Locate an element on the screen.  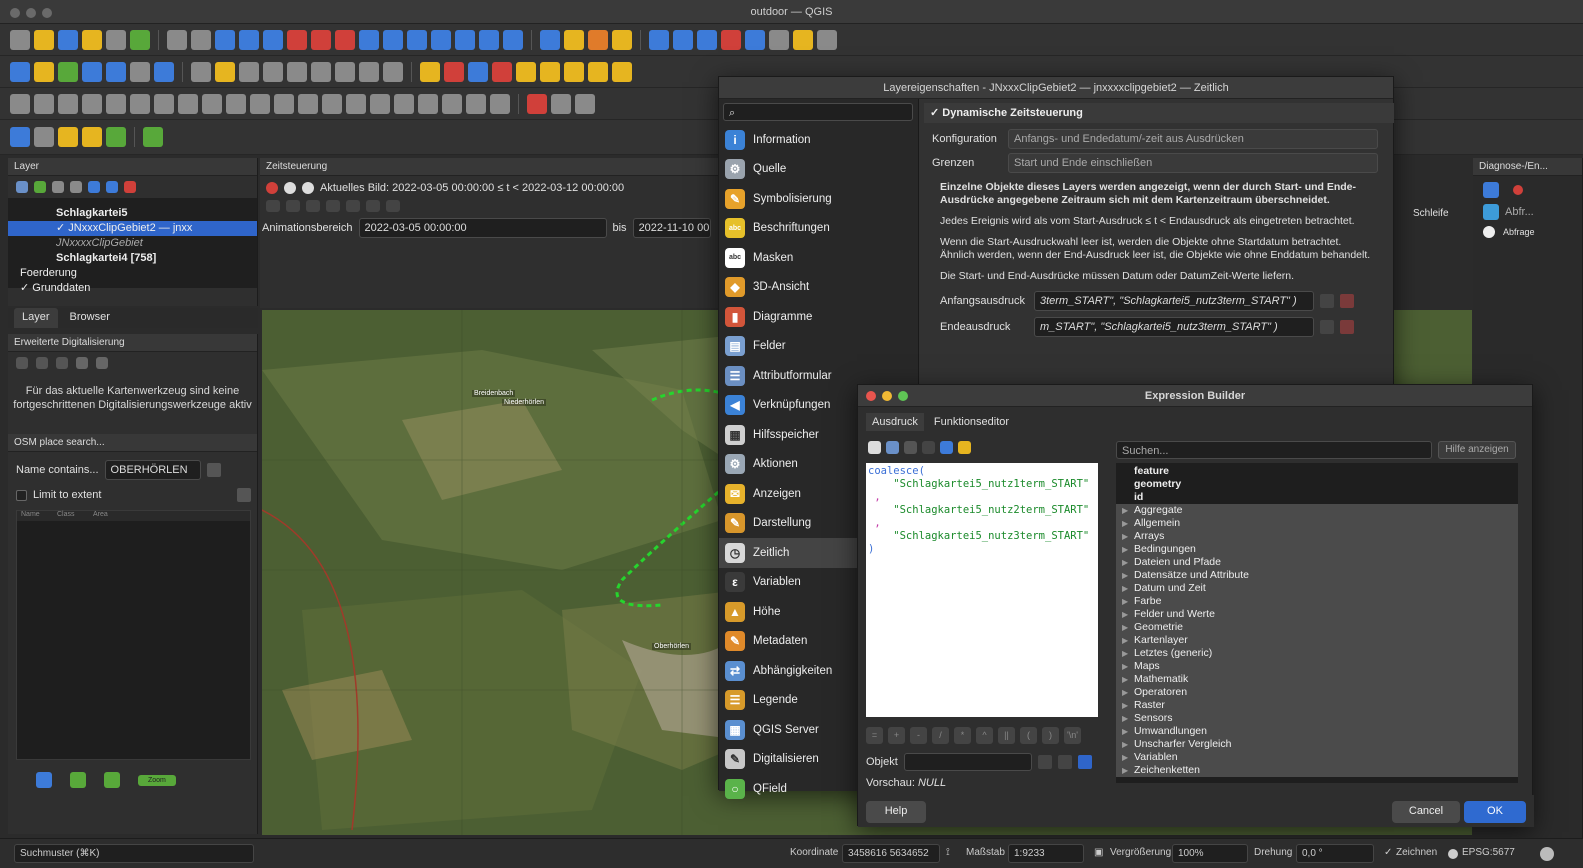
layer-tree-item: Foerderung is located at coordinates (132, 273).